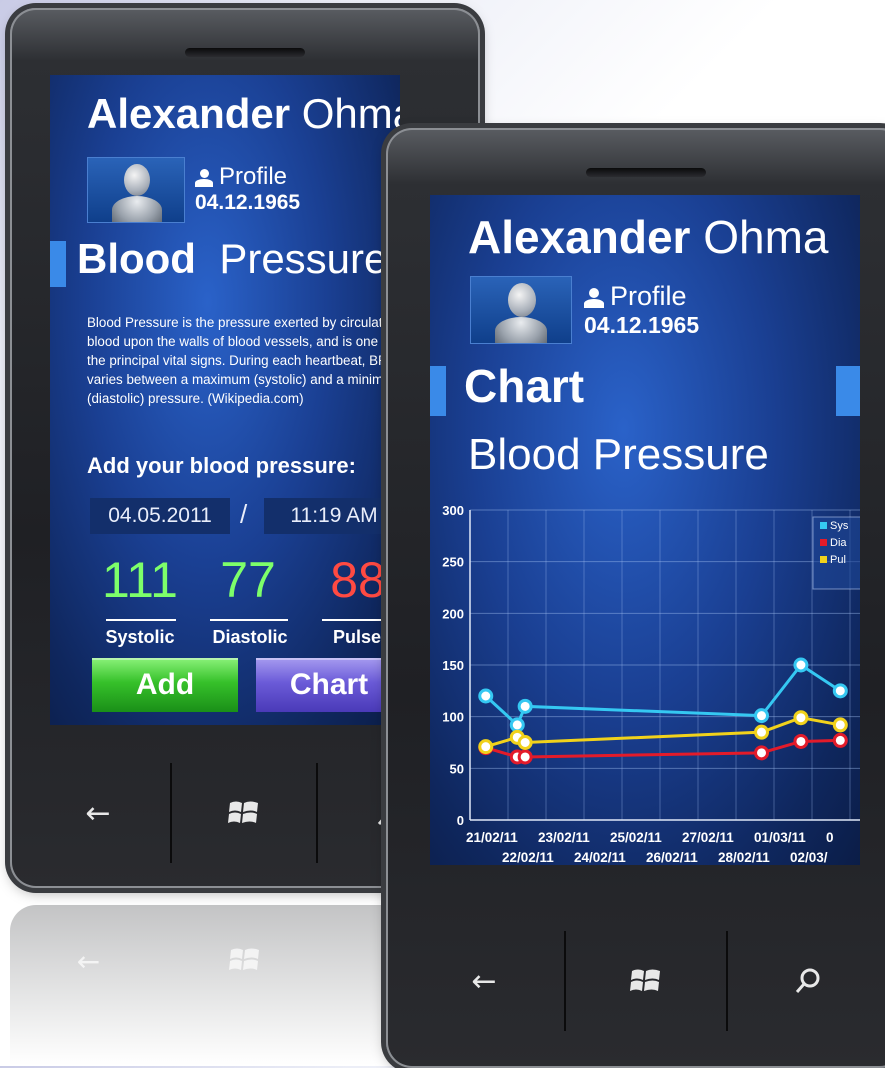  I want to click on chart-button: Chart, so click(328, 685).